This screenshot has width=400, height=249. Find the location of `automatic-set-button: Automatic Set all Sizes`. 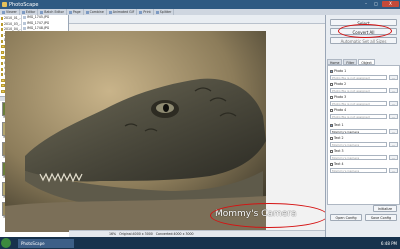

automatic-set-button: Automatic Set all Sizes is located at coordinates (363, 40).